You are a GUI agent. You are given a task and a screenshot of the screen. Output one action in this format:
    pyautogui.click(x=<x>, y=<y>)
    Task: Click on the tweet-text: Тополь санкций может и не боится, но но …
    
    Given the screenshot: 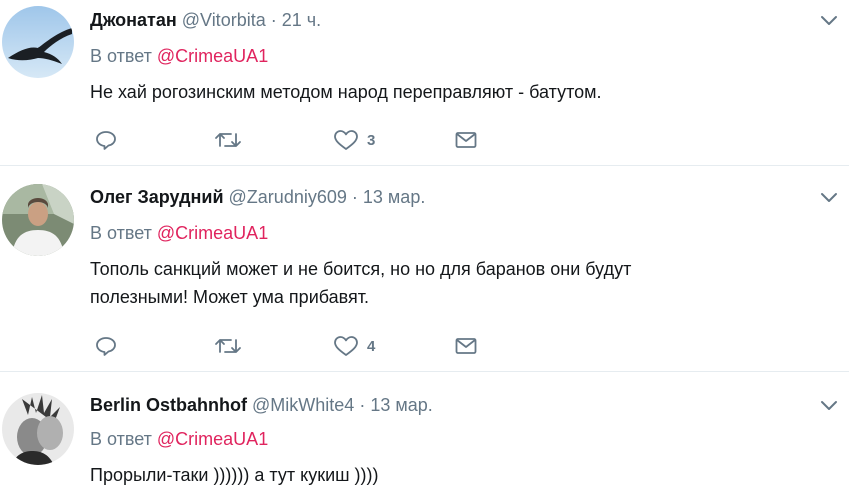 What is the action you would take?
    pyautogui.click(x=361, y=283)
    